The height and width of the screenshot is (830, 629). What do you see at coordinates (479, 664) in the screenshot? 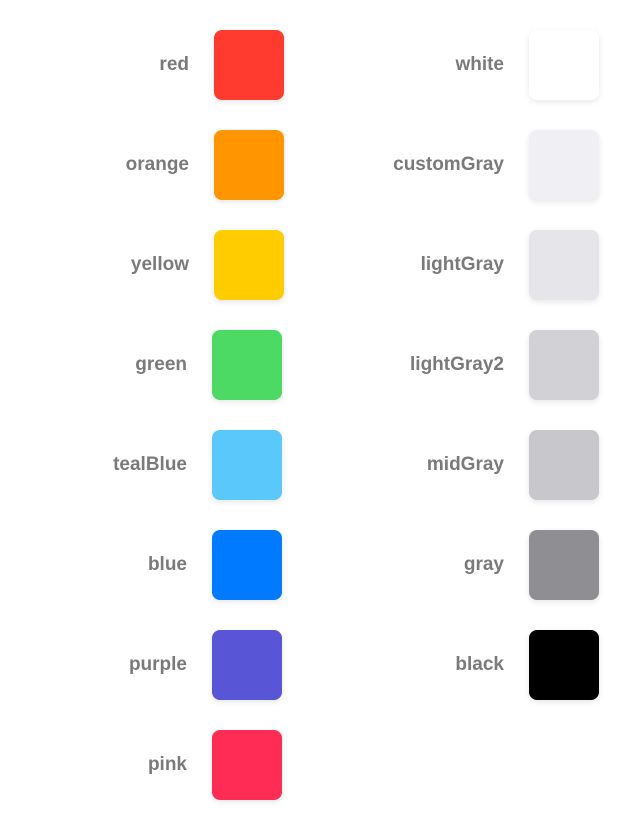
I see `color-label: black` at bounding box center [479, 664].